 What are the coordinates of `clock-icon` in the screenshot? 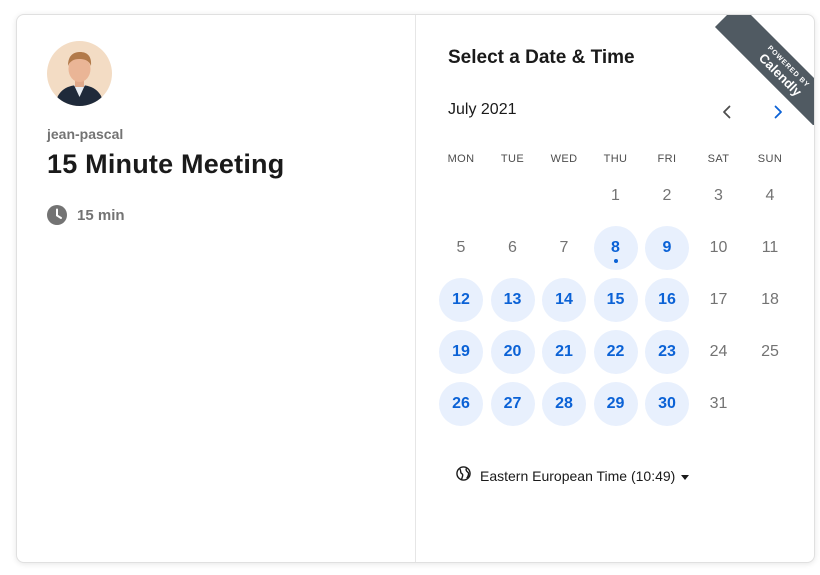 It's located at (57, 215).